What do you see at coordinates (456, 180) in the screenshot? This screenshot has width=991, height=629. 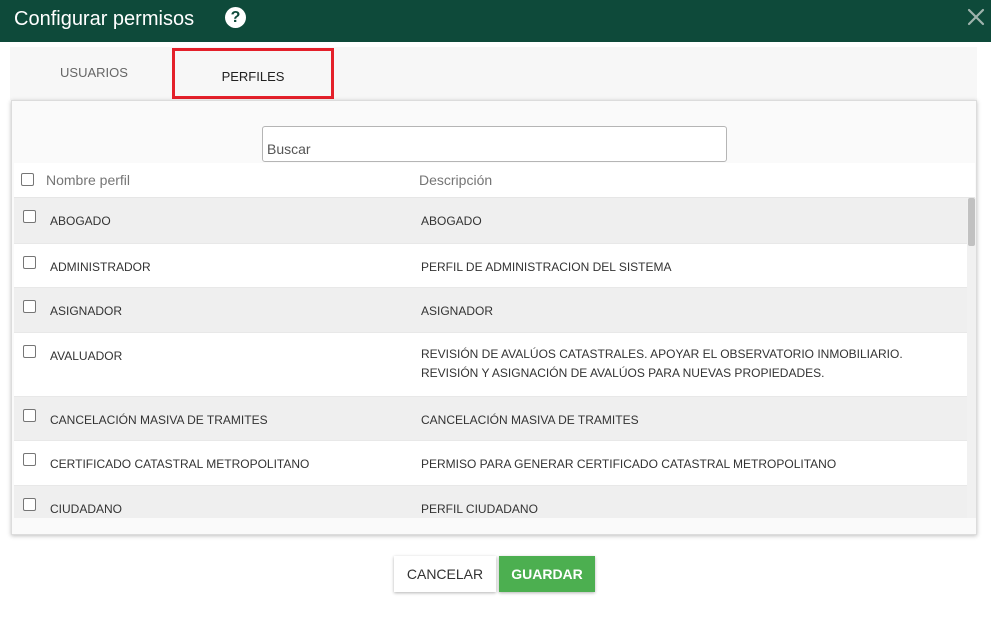 I see `column-header-description: Descripción` at bounding box center [456, 180].